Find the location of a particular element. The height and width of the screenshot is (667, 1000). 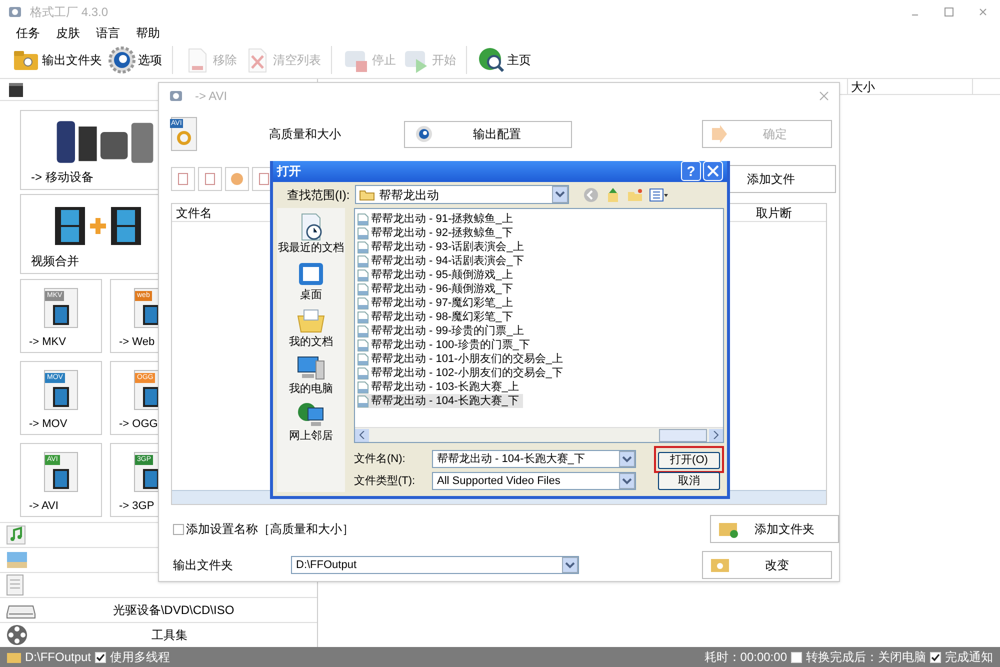

tile-label: 视频合并 is located at coordinates (55, 261).